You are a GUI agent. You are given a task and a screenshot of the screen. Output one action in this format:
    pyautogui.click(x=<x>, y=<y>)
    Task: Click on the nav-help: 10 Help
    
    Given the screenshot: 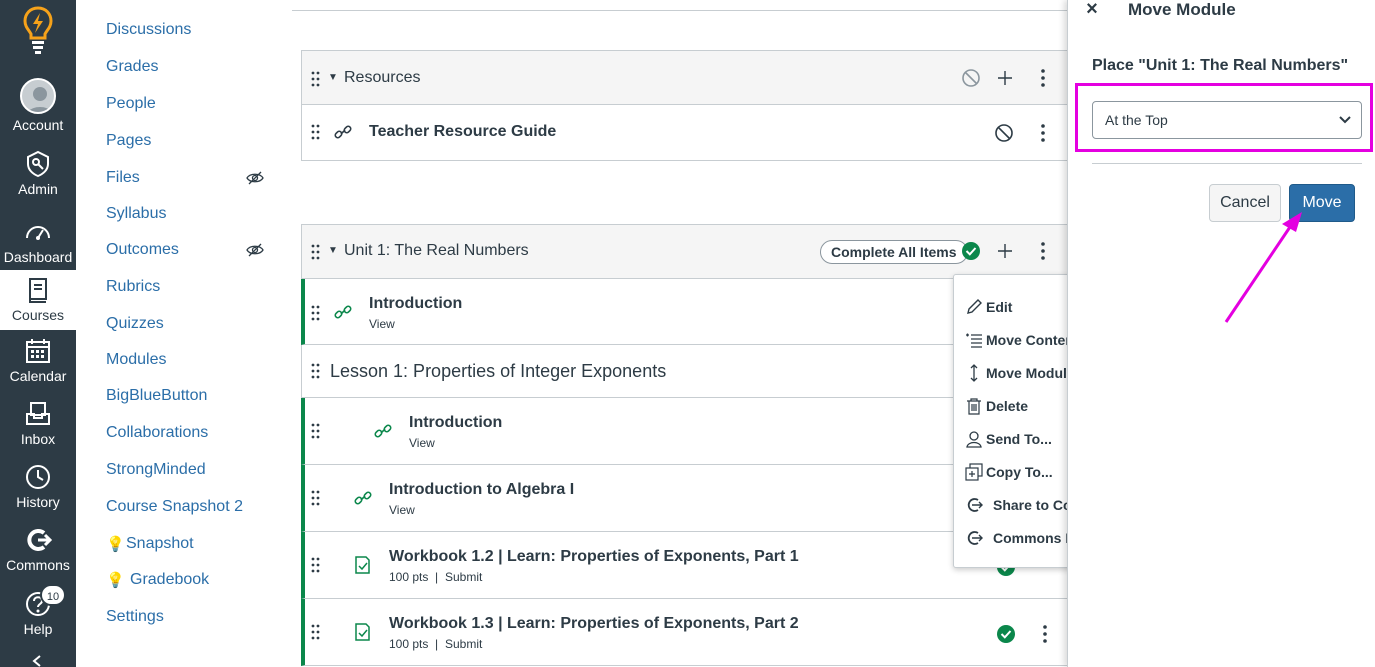 What is the action you would take?
    pyautogui.click(x=38, y=610)
    